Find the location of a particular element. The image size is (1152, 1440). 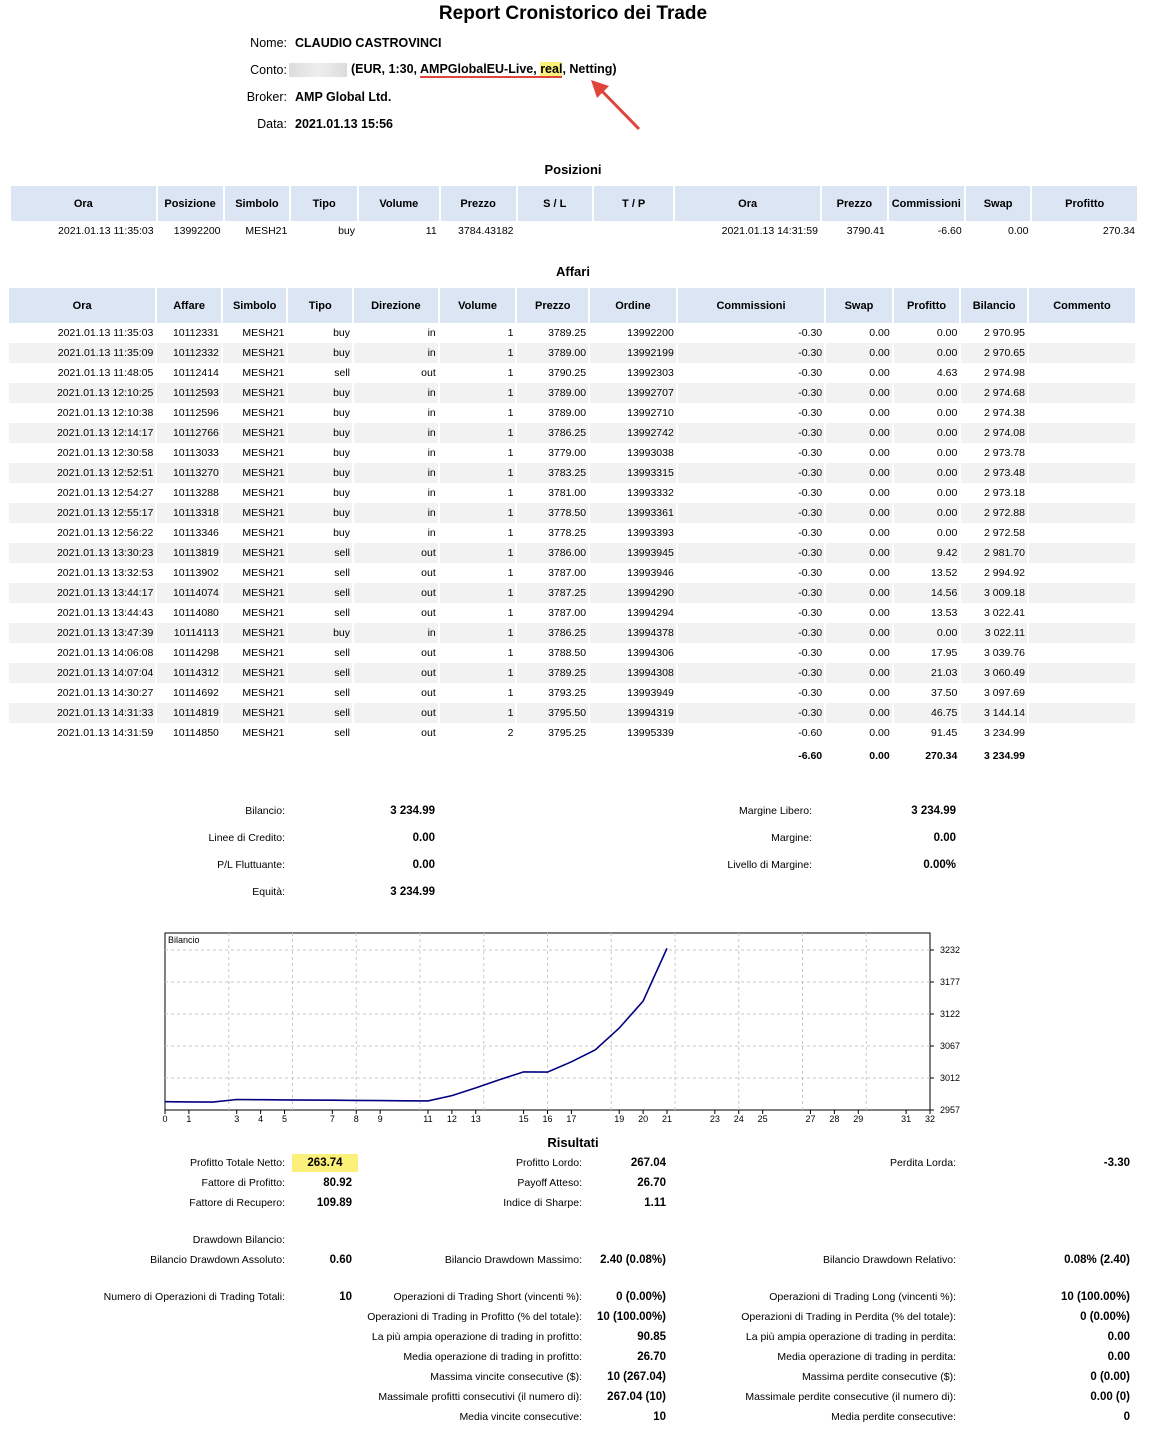

chart-ytick-label: 3122 is located at coordinates (950, 1014).